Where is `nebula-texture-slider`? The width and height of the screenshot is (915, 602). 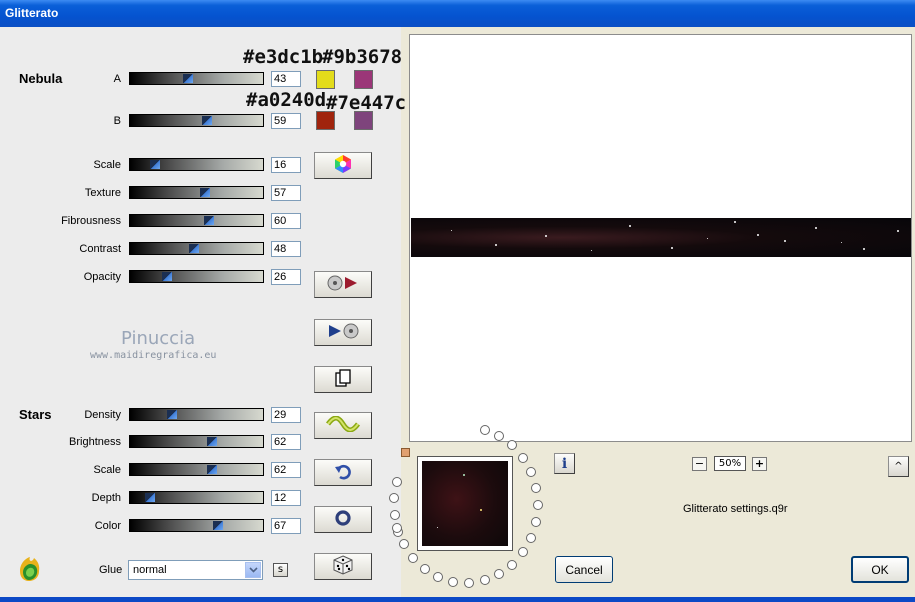 nebula-texture-slider is located at coordinates (196, 192).